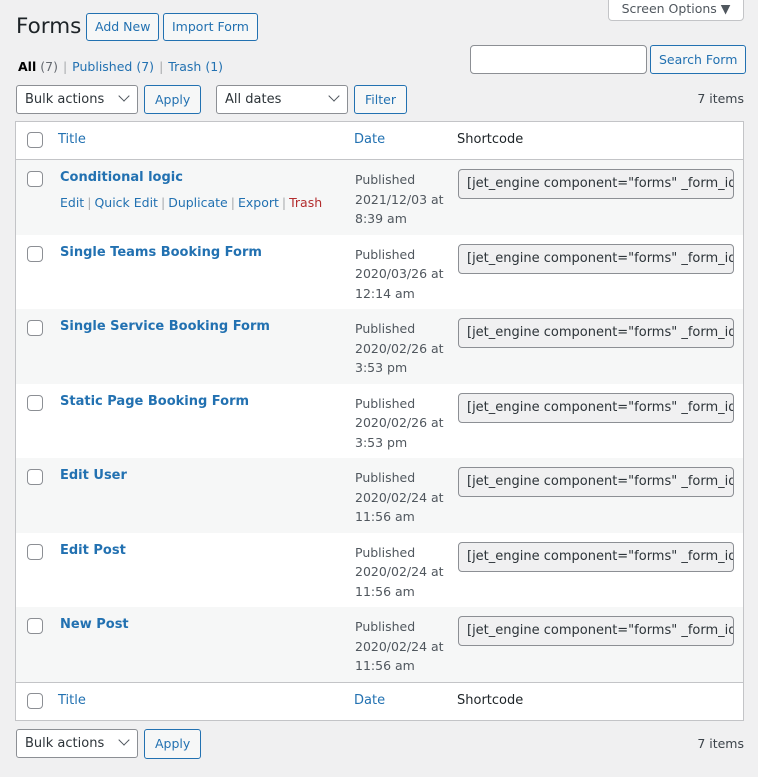  Describe the element at coordinates (490, 139) in the screenshot. I see `column-shortcode: Shortcode` at that location.